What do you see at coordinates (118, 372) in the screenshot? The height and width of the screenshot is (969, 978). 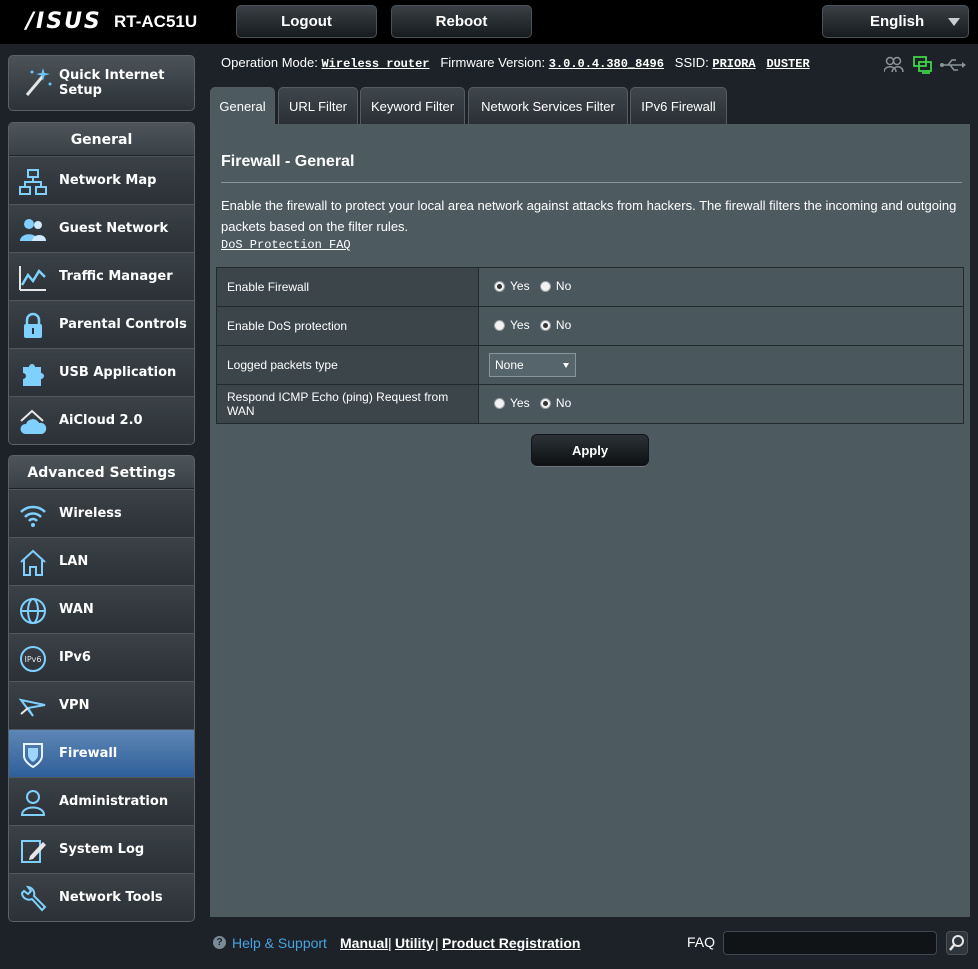 I see `sidebar-item-label: USB Application` at bounding box center [118, 372].